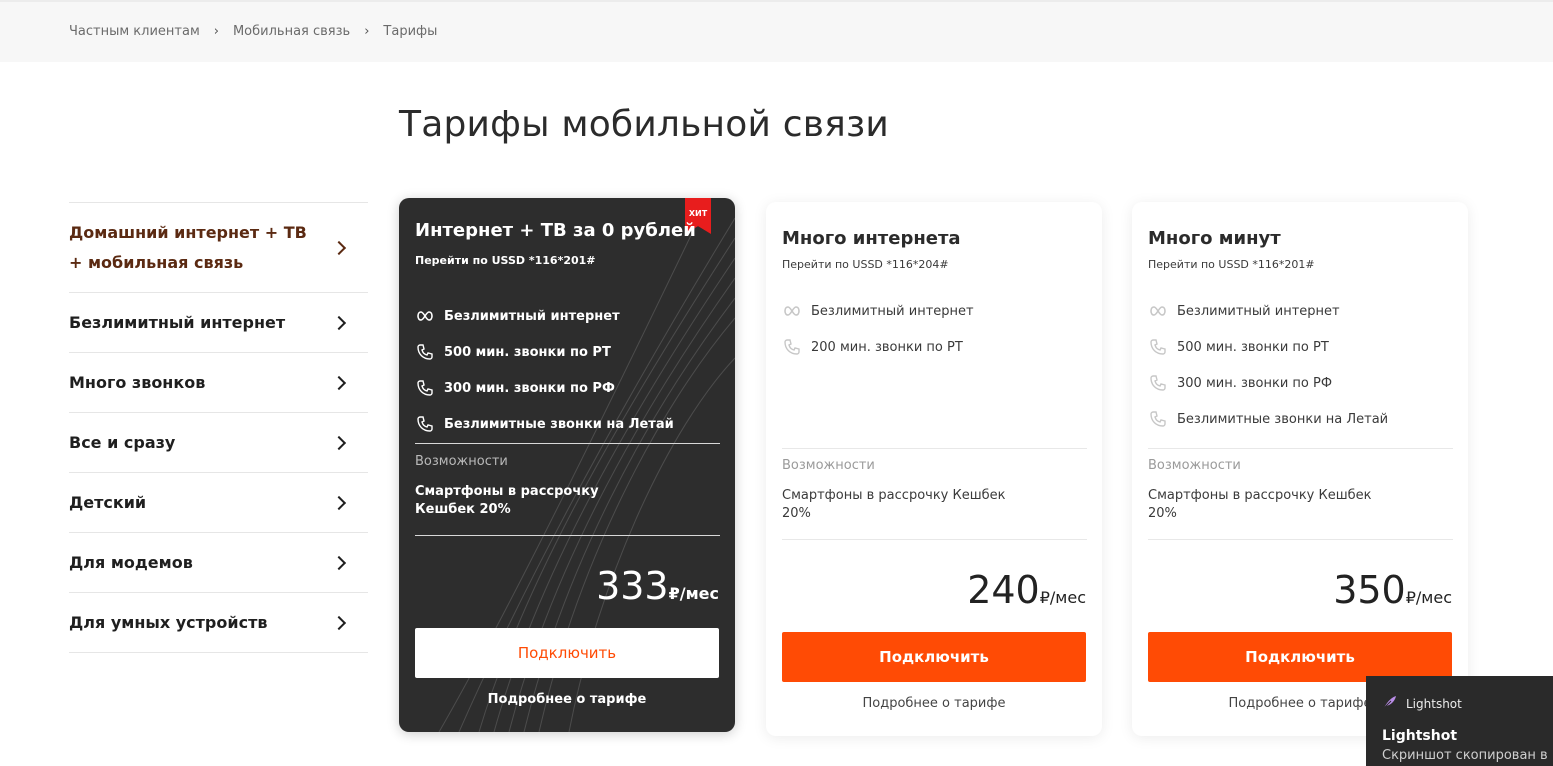 This screenshot has width=1553, height=766. Describe the element at coordinates (188, 247) in the screenshot. I see `sidebar-item-label: Домашний интернет + ТВ + мобильная связь` at that location.